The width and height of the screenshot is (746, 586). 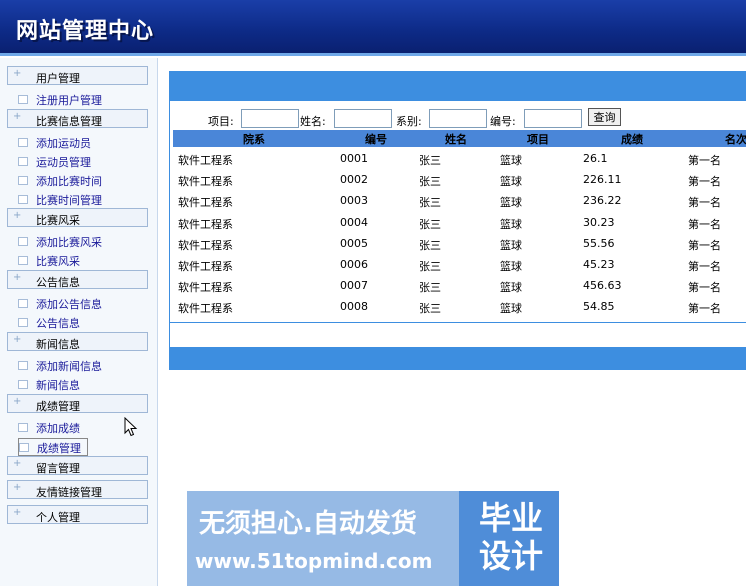 I want to click on cell-number: 0008, so click(x=354, y=307).